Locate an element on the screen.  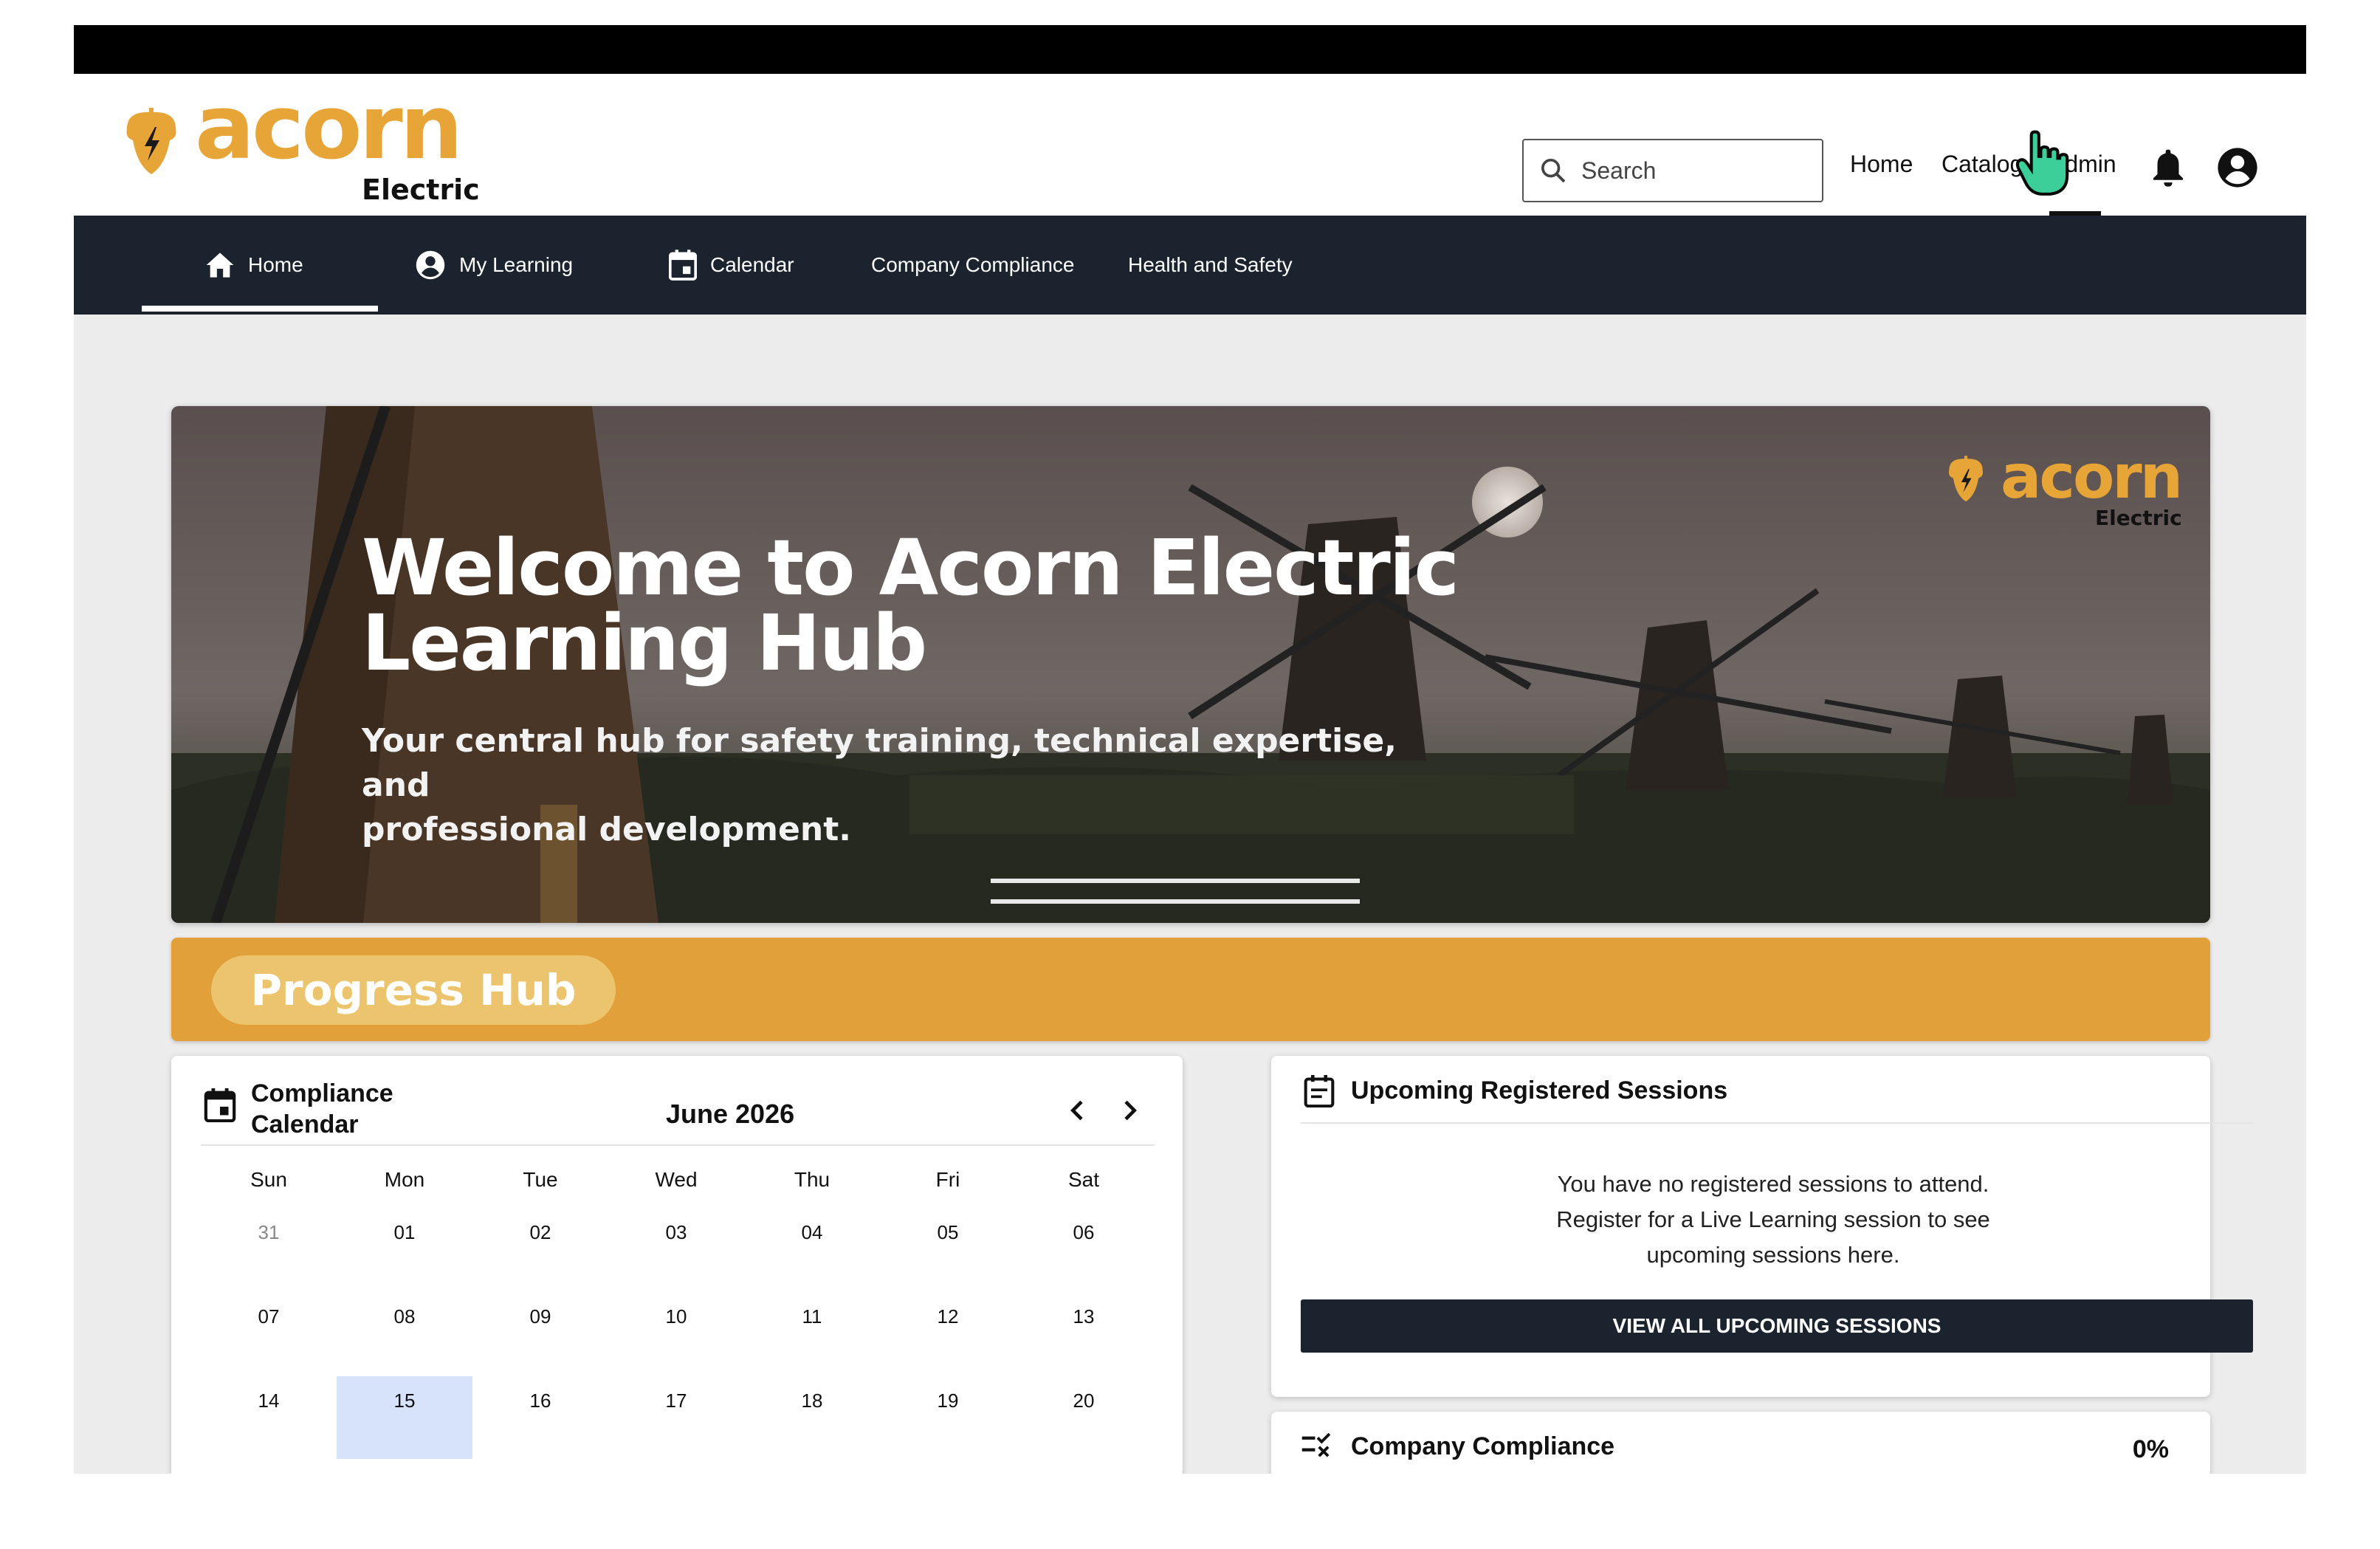
weekday-label: Tue is located at coordinates (540, 1179).